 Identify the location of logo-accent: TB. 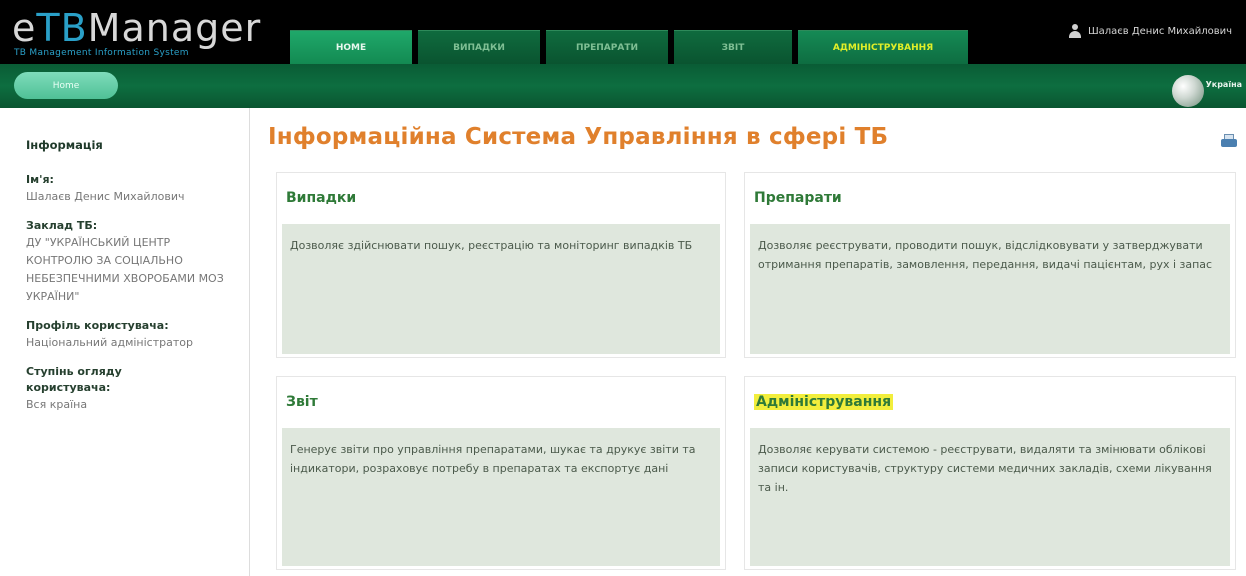
(62, 28).